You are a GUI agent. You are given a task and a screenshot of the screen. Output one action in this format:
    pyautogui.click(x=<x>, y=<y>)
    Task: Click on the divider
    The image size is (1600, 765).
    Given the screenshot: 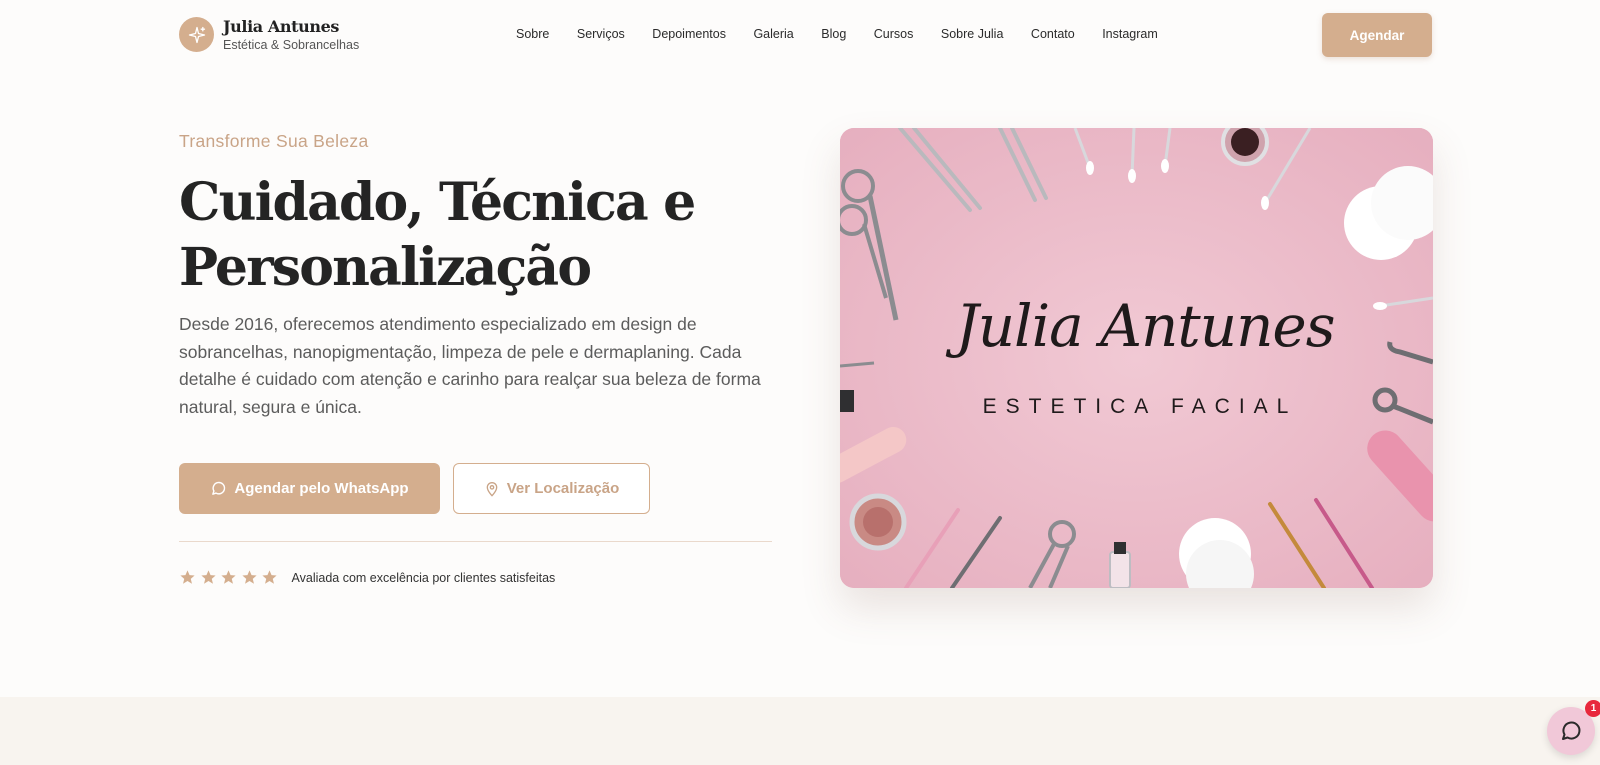 What is the action you would take?
    pyautogui.click(x=475, y=541)
    